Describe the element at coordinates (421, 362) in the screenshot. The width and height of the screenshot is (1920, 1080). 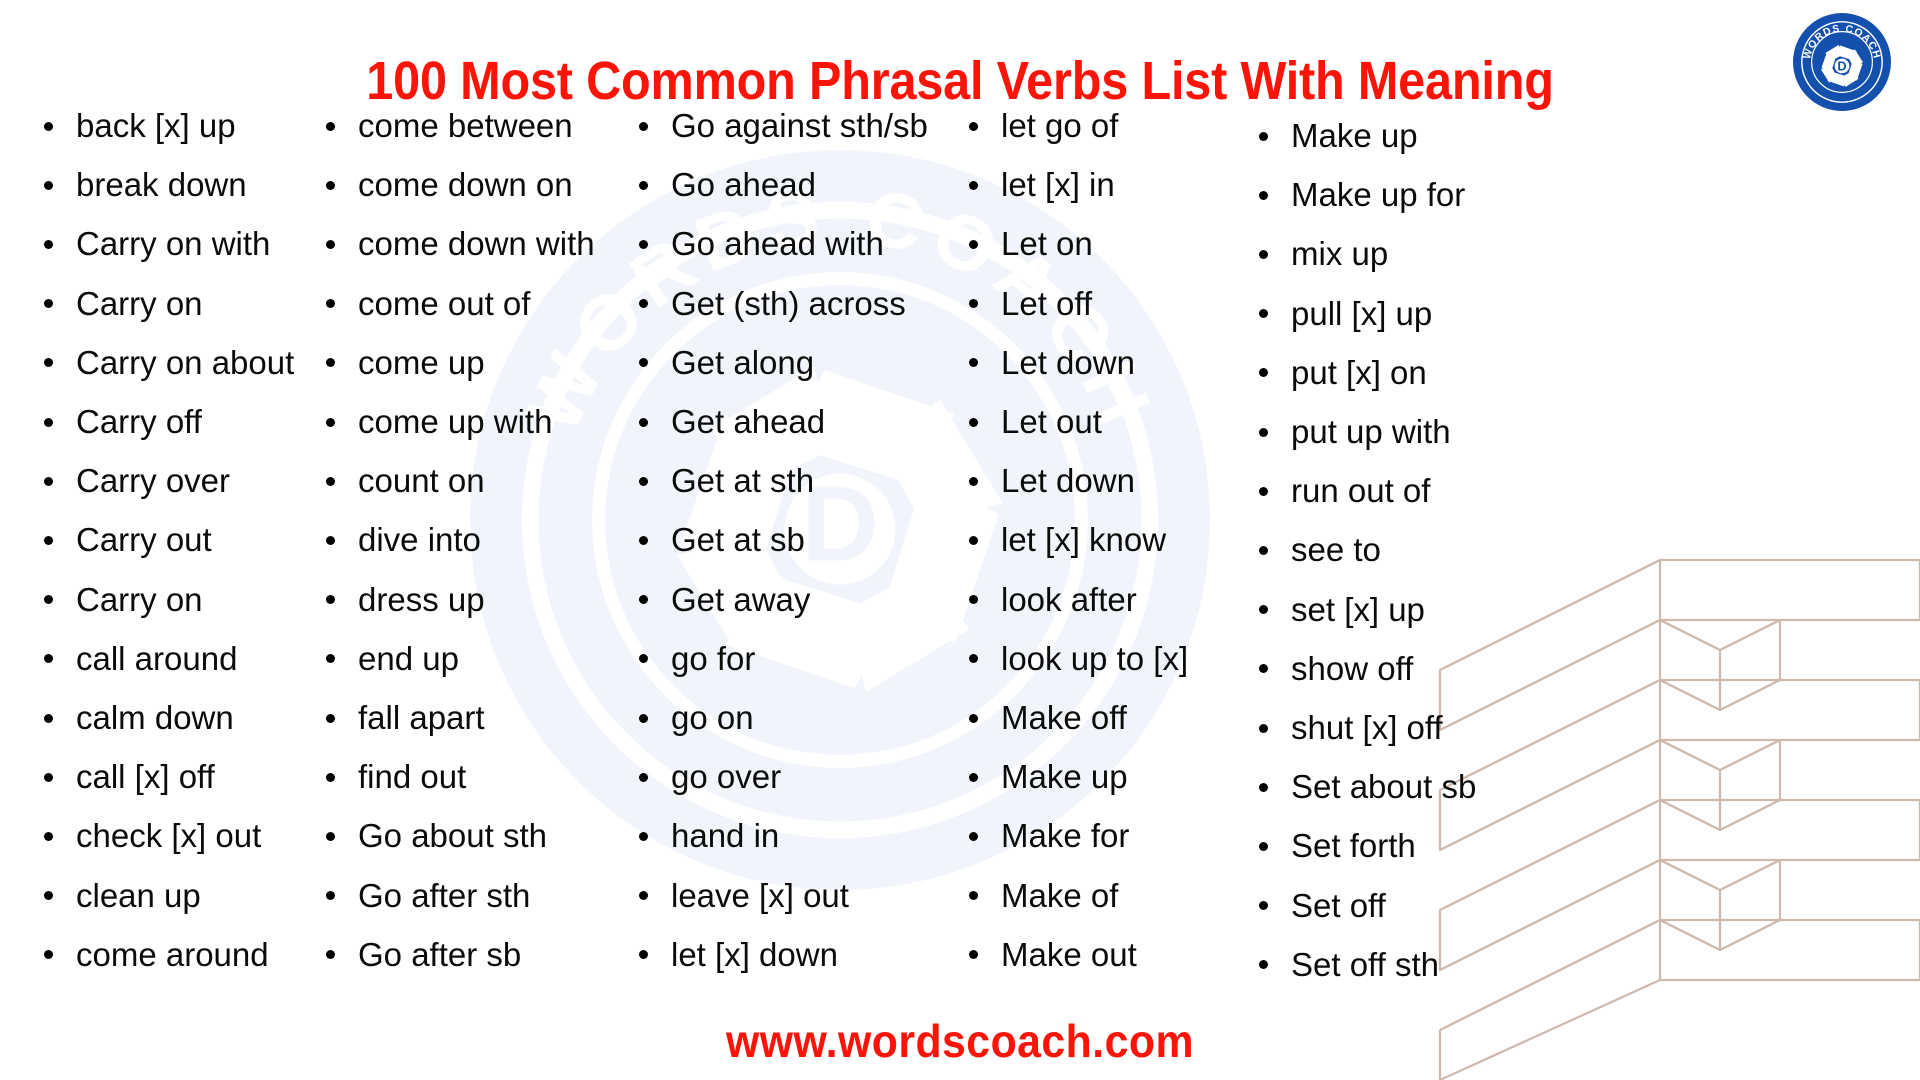
I see `phrasal-verb-label: come up` at that location.